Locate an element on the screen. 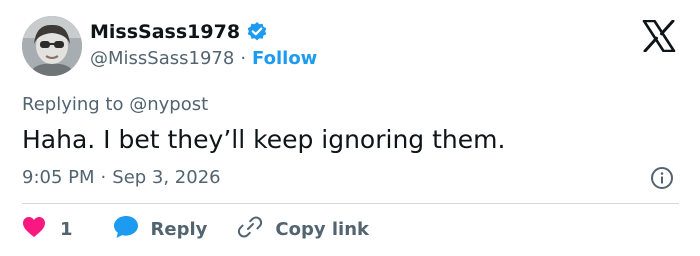 Image resolution: width=700 pixels, height=256 pixels. reply-button: Reply is located at coordinates (160, 229).